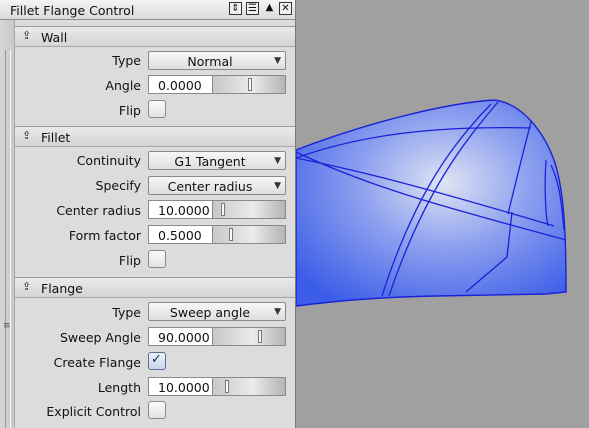 The width and height of the screenshot is (589, 428). I want to click on wall-type-dropdown: Normal ▼, so click(217, 60).